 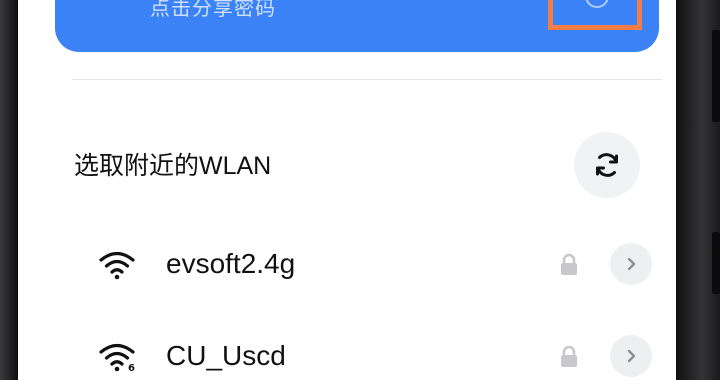 I want to click on phone-bezel-left, so click(x=9, y=190).